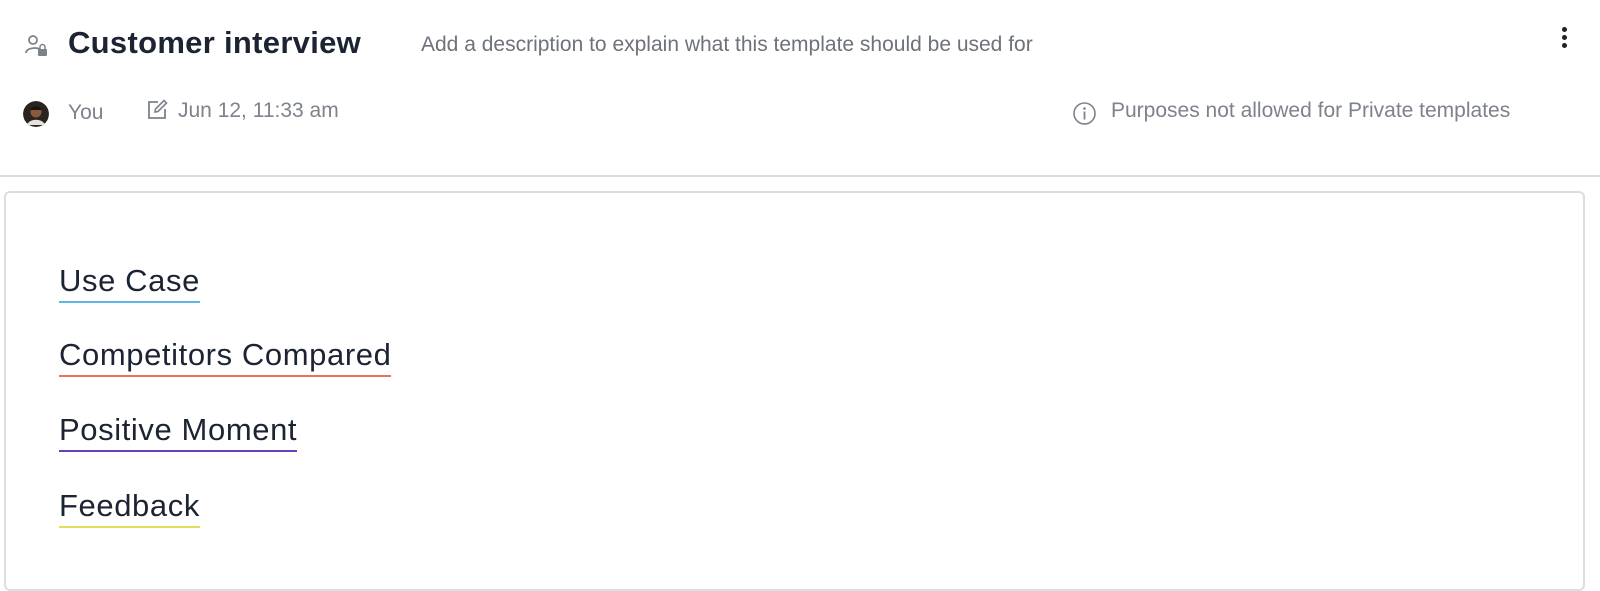 The image size is (1600, 591). Describe the element at coordinates (225, 357) in the screenshot. I see `section-competitors-compared: Competitors Compared` at that location.